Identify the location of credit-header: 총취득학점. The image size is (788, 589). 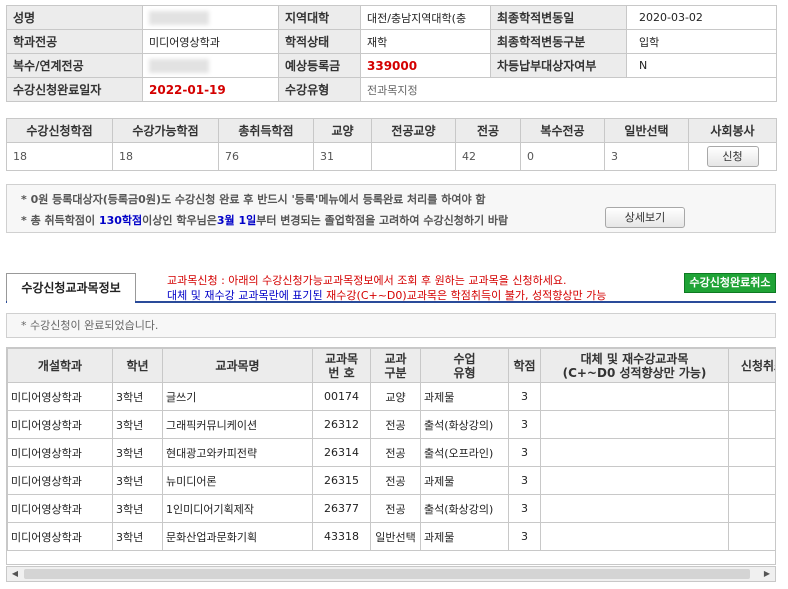
(266, 130).